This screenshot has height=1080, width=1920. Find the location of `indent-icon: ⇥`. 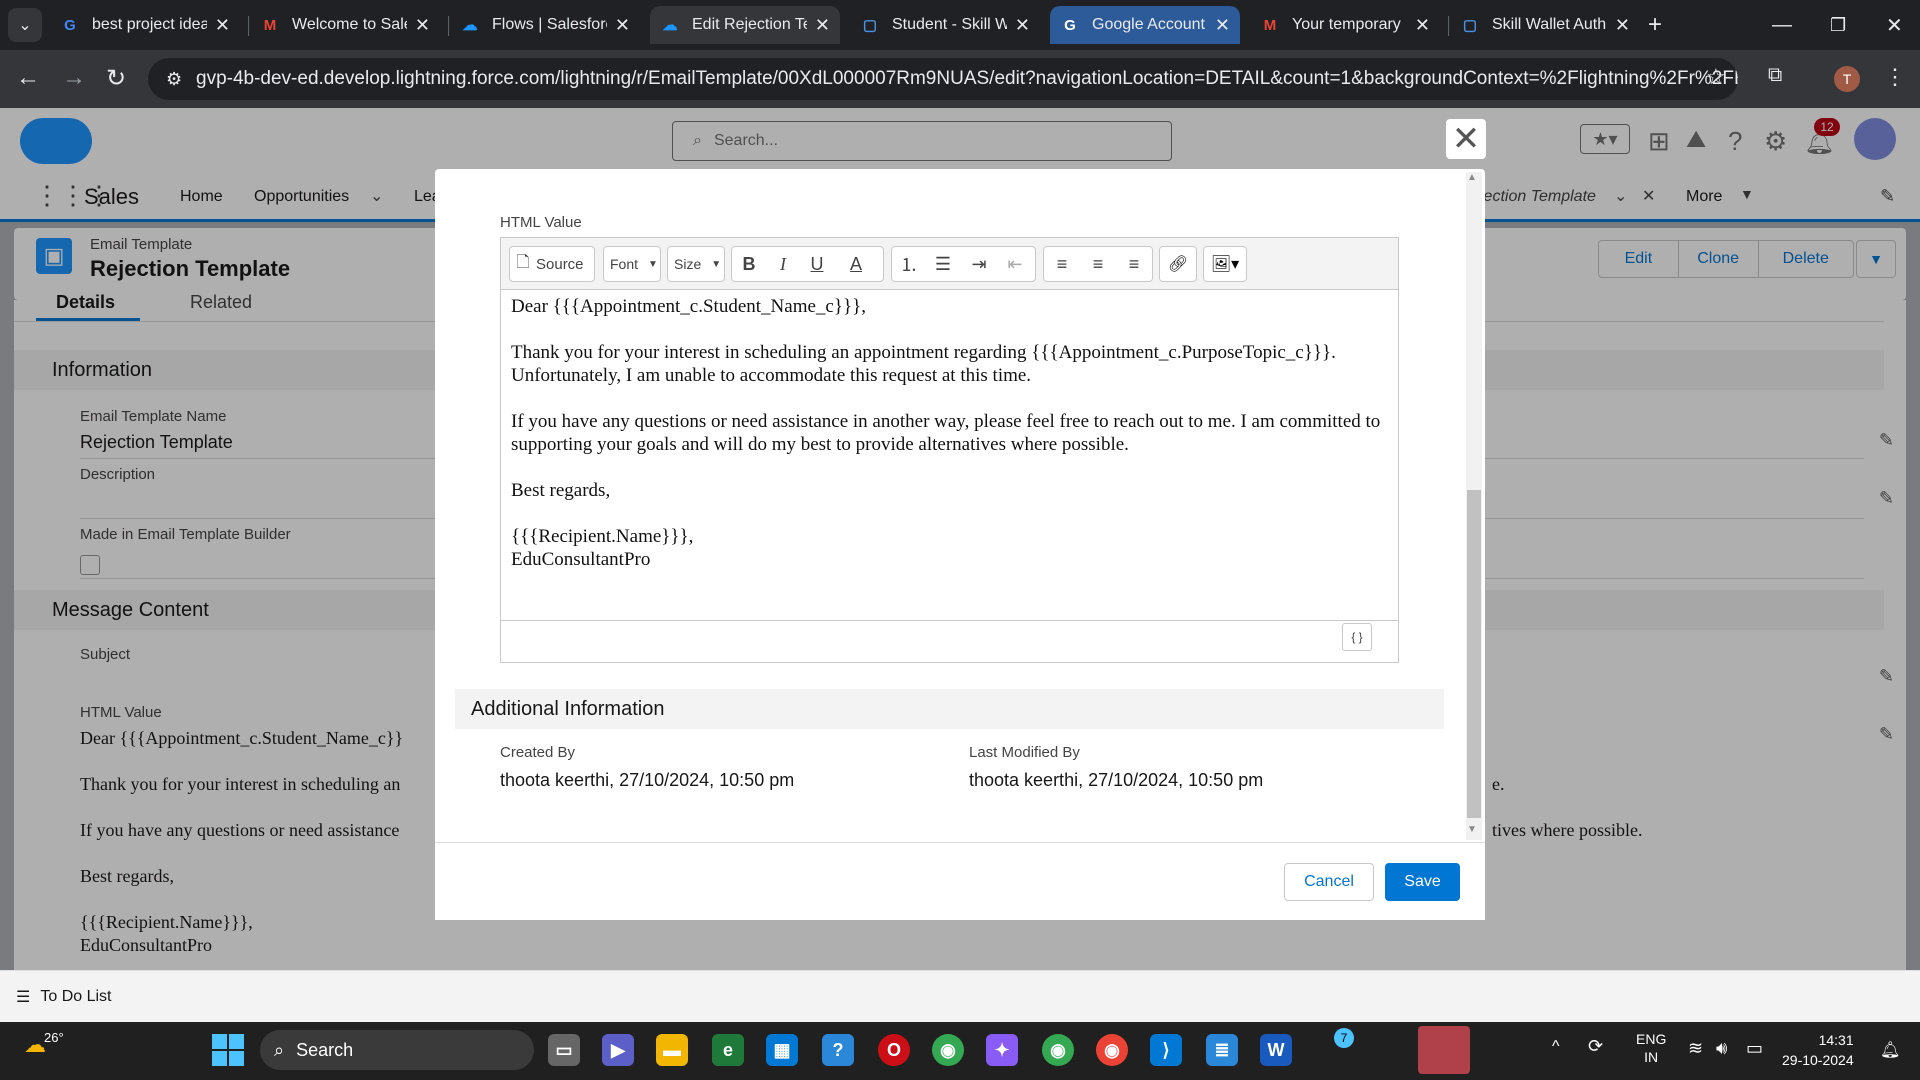

indent-icon: ⇥ is located at coordinates (979, 264).